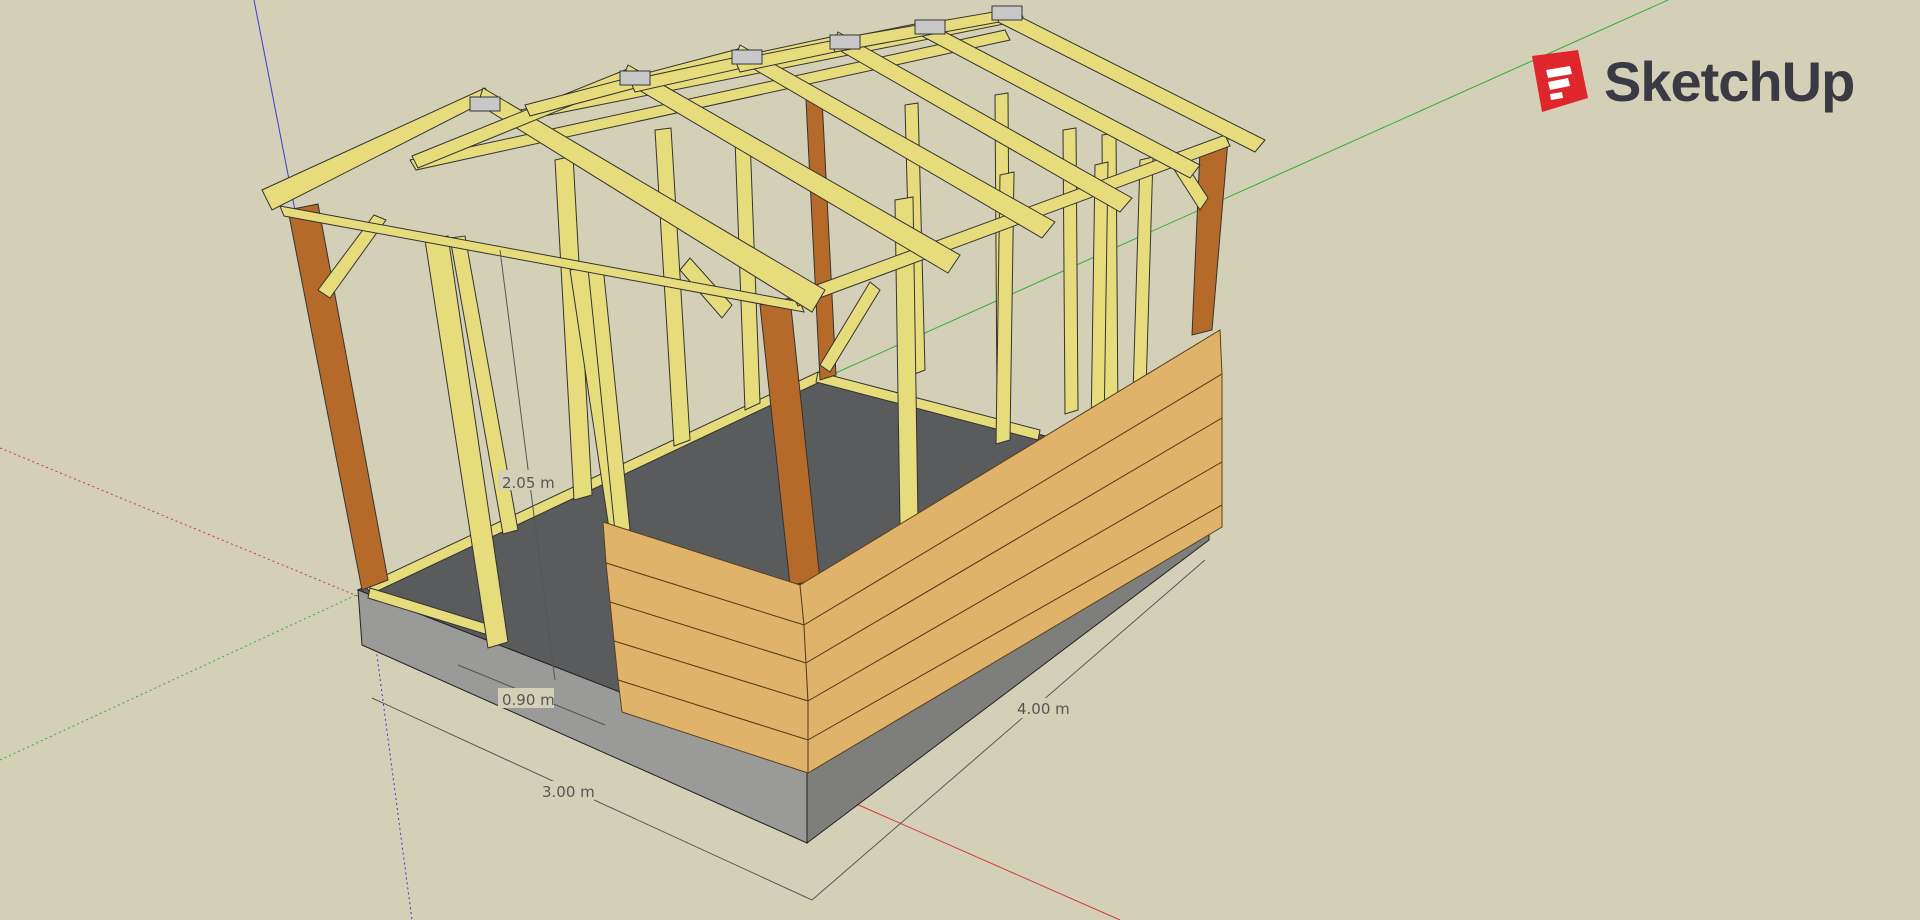 The width and height of the screenshot is (1920, 920). I want to click on sketchup-logo-text: SketchUp, so click(1729, 81).